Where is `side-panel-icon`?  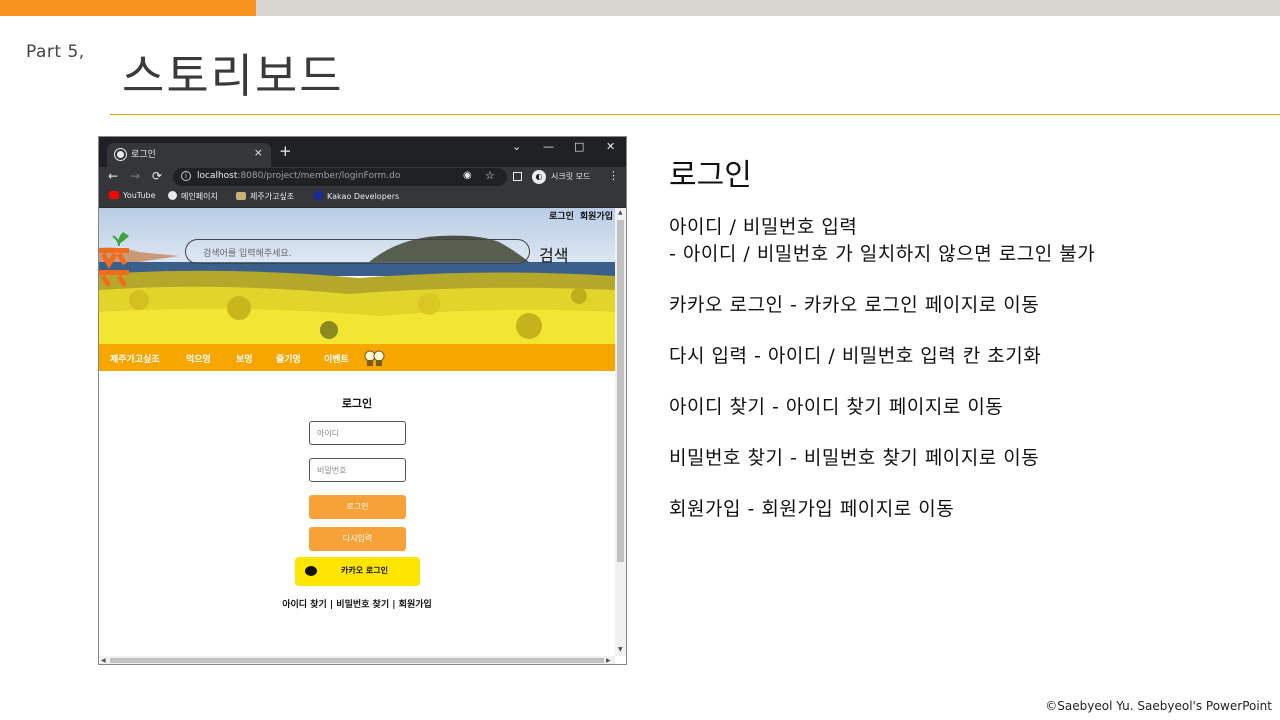
side-panel-icon is located at coordinates (517, 176).